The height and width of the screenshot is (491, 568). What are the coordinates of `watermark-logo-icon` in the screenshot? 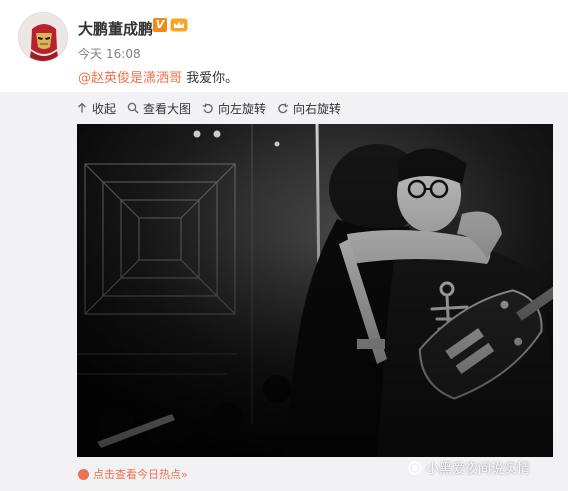 It's located at (415, 467).